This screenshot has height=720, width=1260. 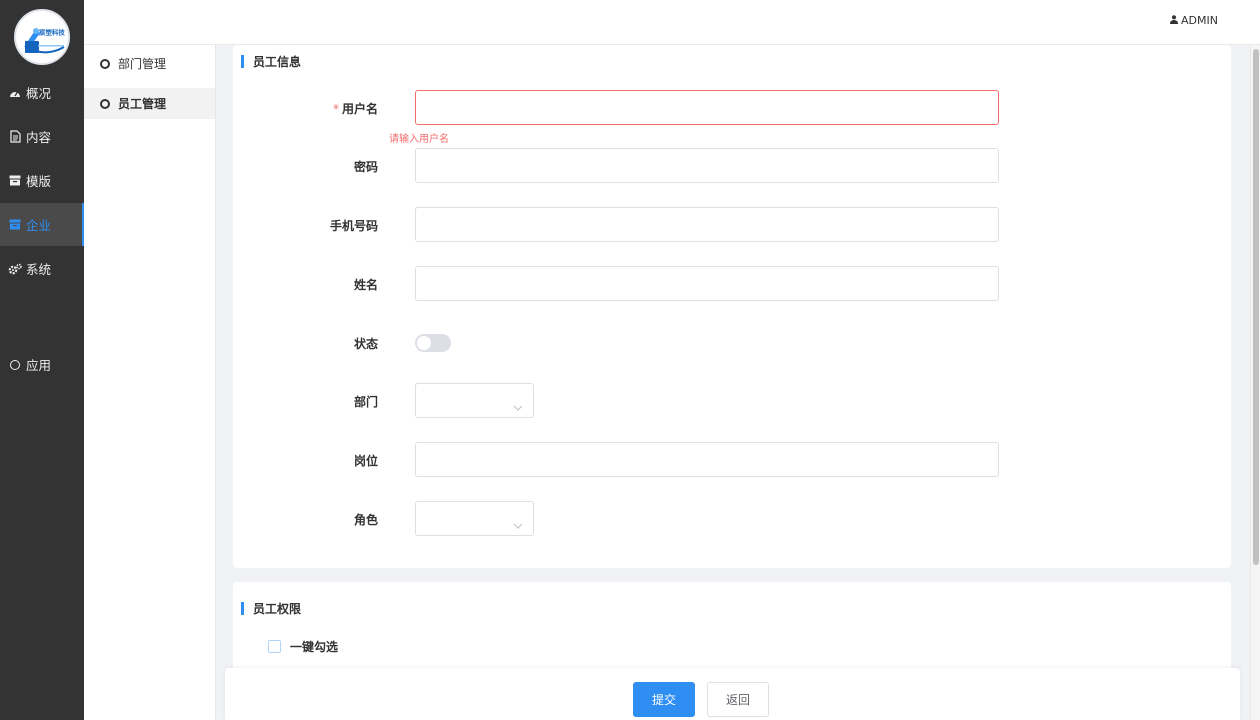 What do you see at coordinates (15, 225) in the screenshot?
I see `enterprise-icon` at bounding box center [15, 225].